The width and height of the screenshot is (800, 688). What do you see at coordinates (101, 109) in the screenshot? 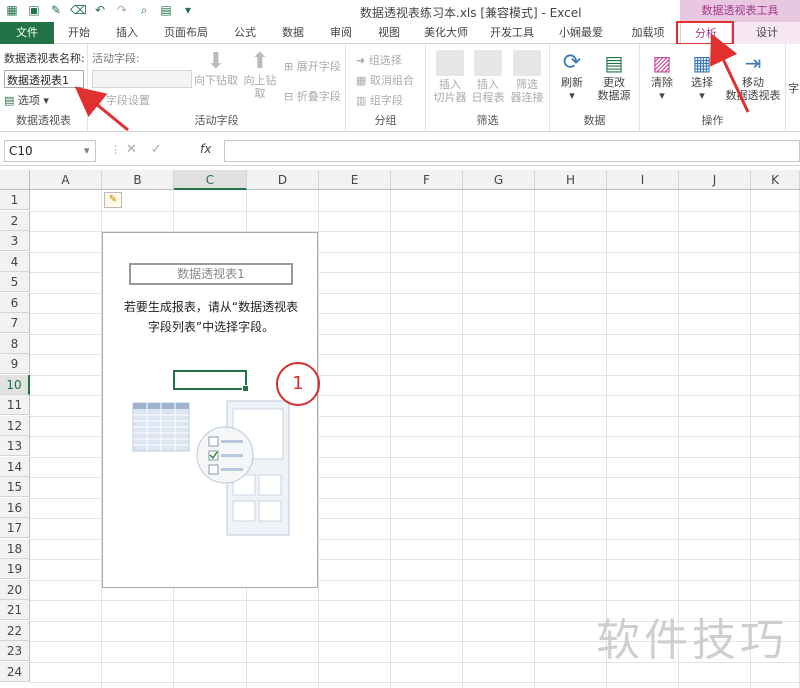
I see `arrow-to-name-field` at bounding box center [101, 109].